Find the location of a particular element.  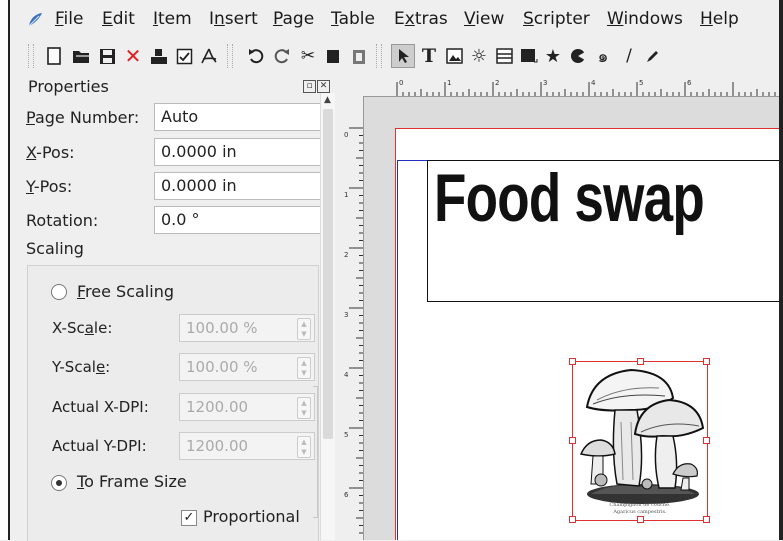

xpos-field: 0.0000 in is located at coordinates (243, 152).